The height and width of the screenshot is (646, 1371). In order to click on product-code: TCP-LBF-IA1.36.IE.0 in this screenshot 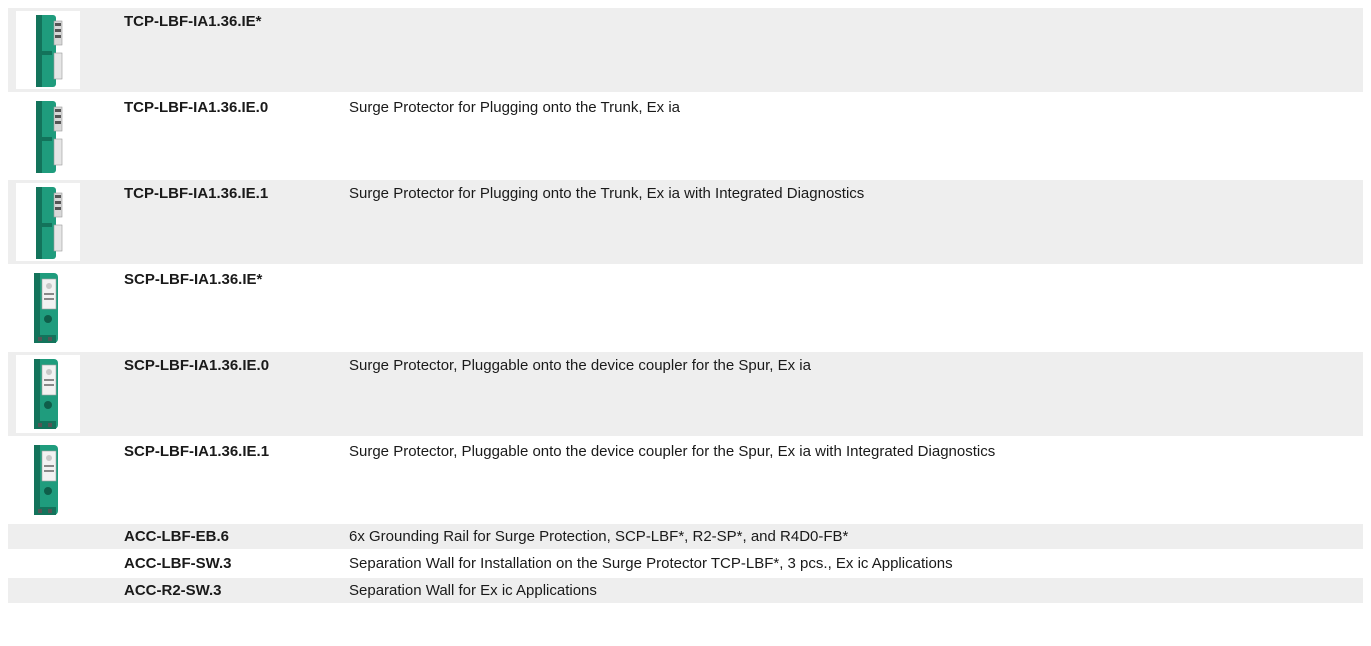, I will do `click(196, 107)`.